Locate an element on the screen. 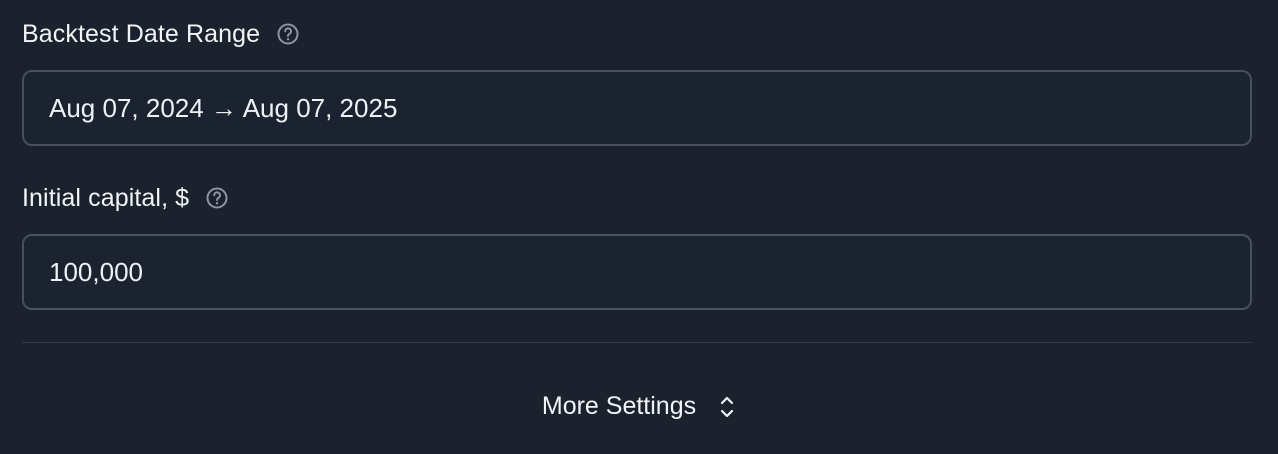  date-range-label-row: Backtest Date Range is located at coordinates (161, 33).